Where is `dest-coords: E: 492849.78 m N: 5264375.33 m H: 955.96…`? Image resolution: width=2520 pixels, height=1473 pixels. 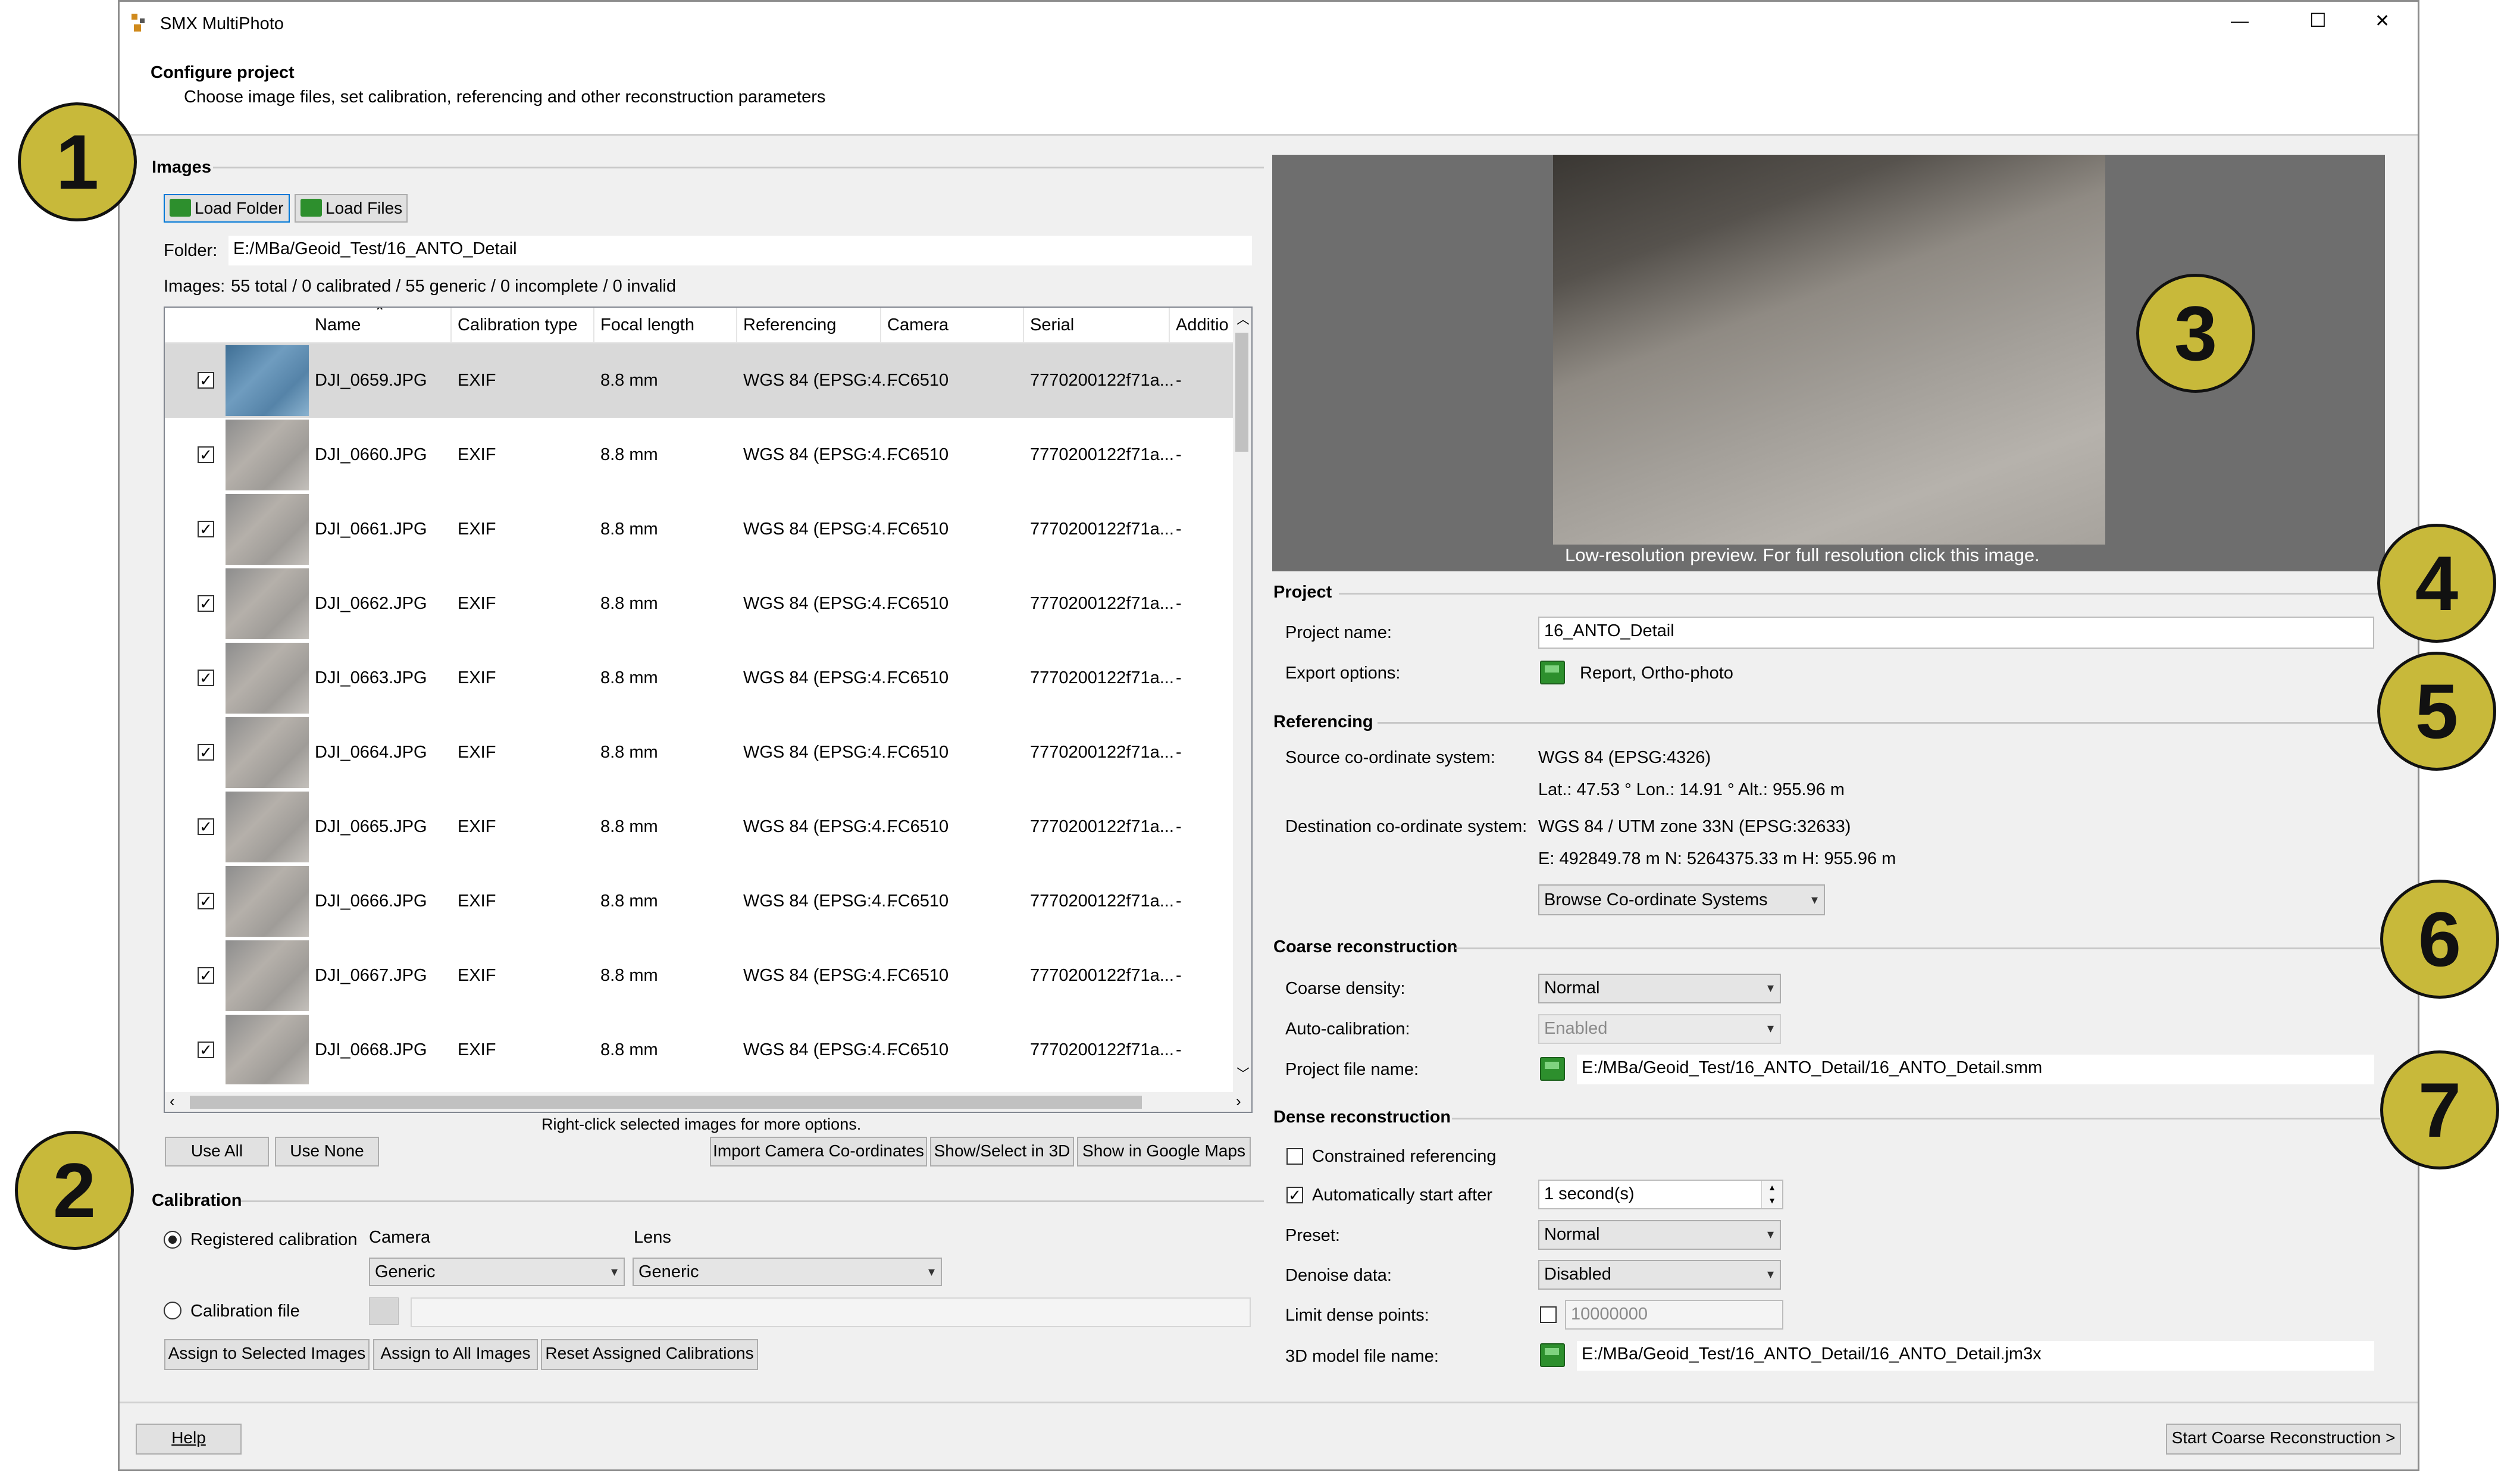 dest-coords: E: 492849.78 m N: 5264375.33 m H: 955.96… is located at coordinates (1717, 858).